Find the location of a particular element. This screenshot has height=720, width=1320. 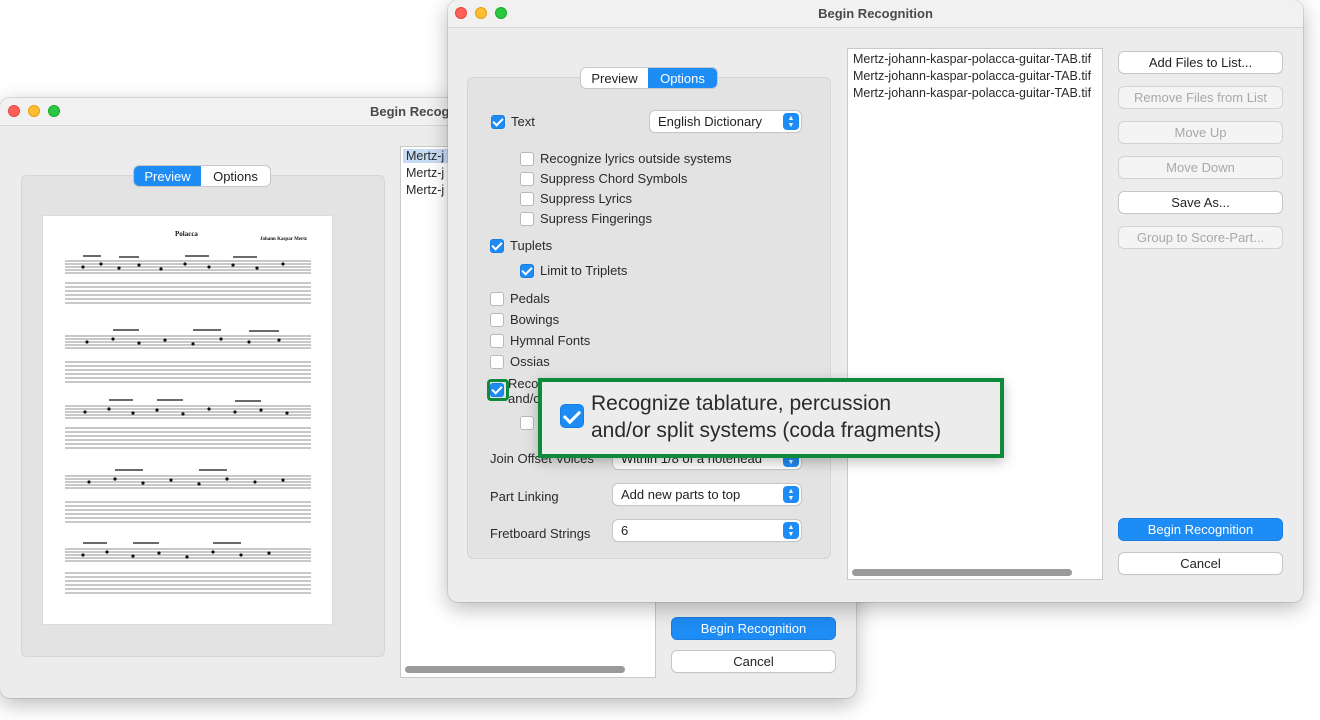

tablature-label-line2: and/c is located at coordinates (524, 398).